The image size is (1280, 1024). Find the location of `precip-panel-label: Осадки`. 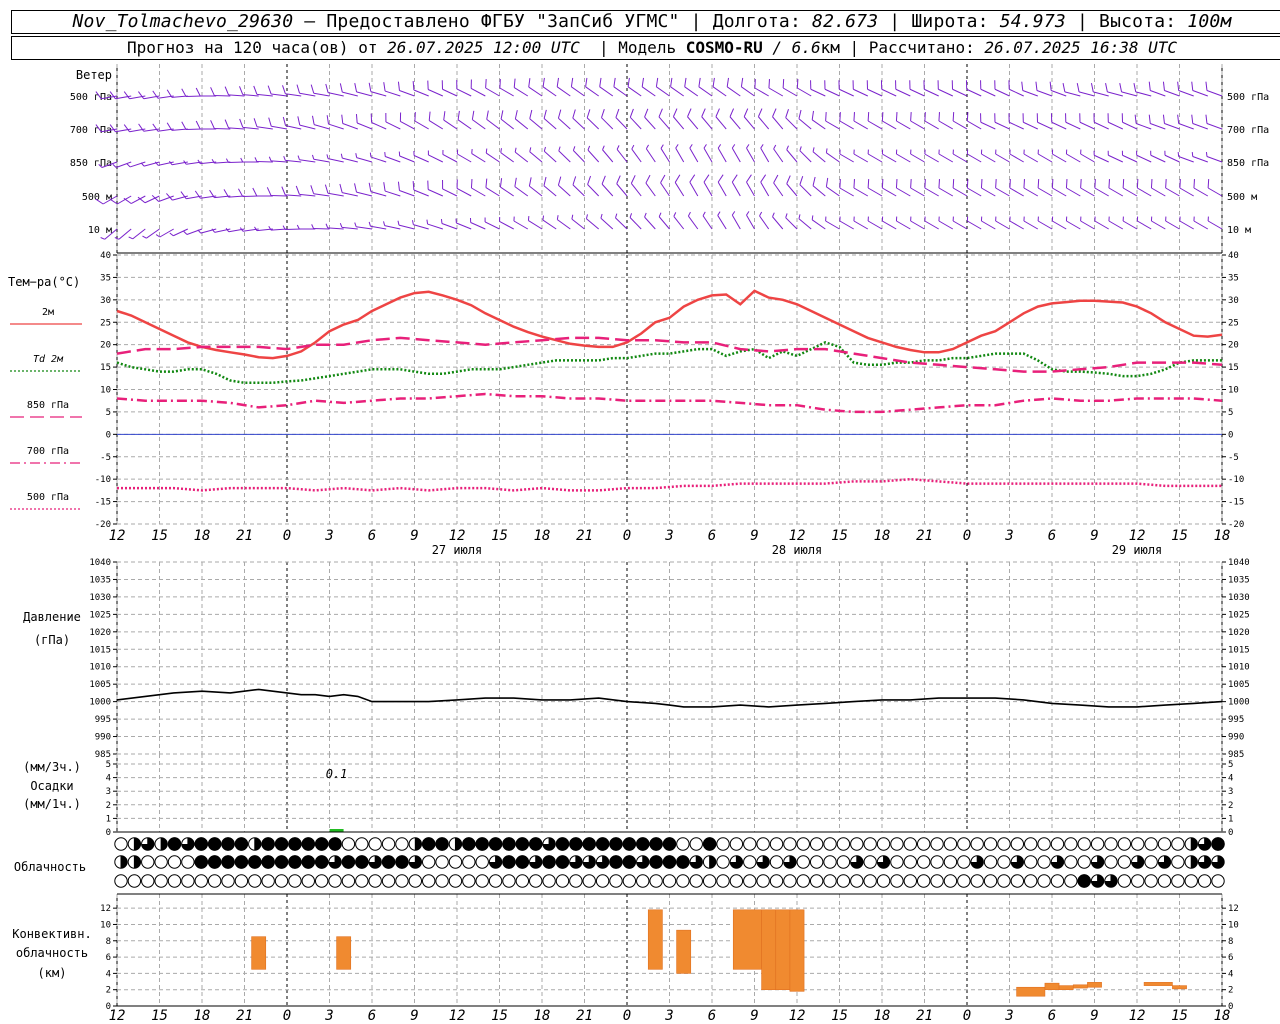

precip-panel-label: Осадки is located at coordinates (51, 786).